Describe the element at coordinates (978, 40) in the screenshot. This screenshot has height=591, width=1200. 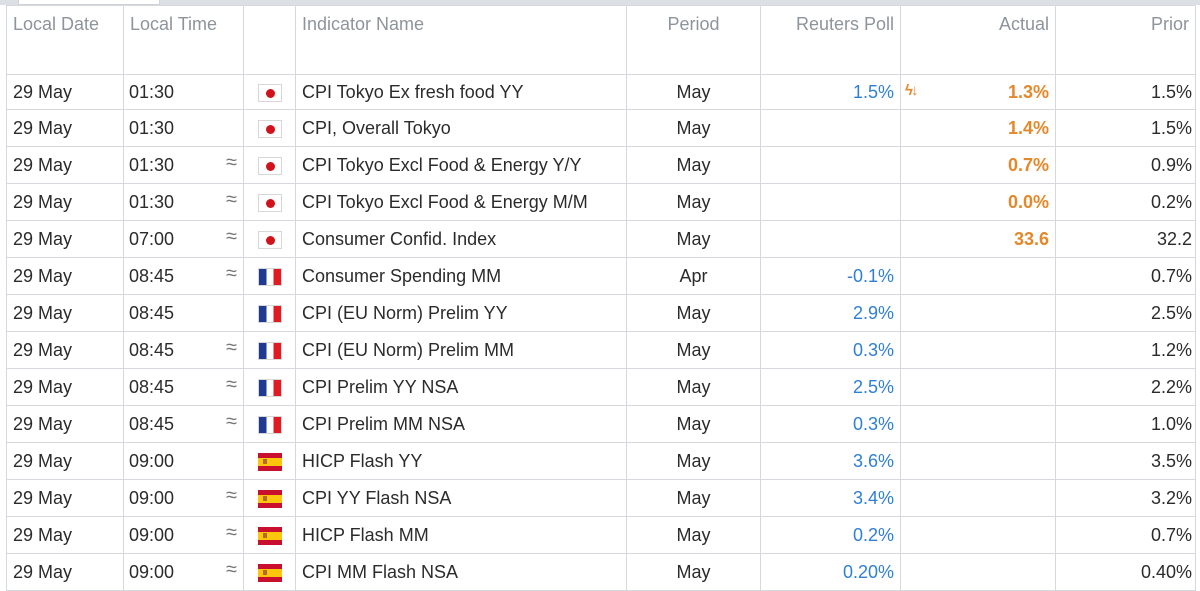
I see `column-header-actual: Actual` at that location.